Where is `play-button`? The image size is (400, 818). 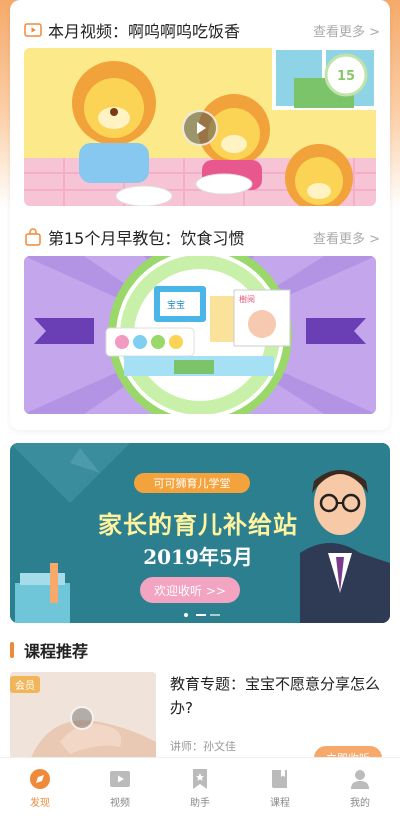 play-button is located at coordinates (200, 128).